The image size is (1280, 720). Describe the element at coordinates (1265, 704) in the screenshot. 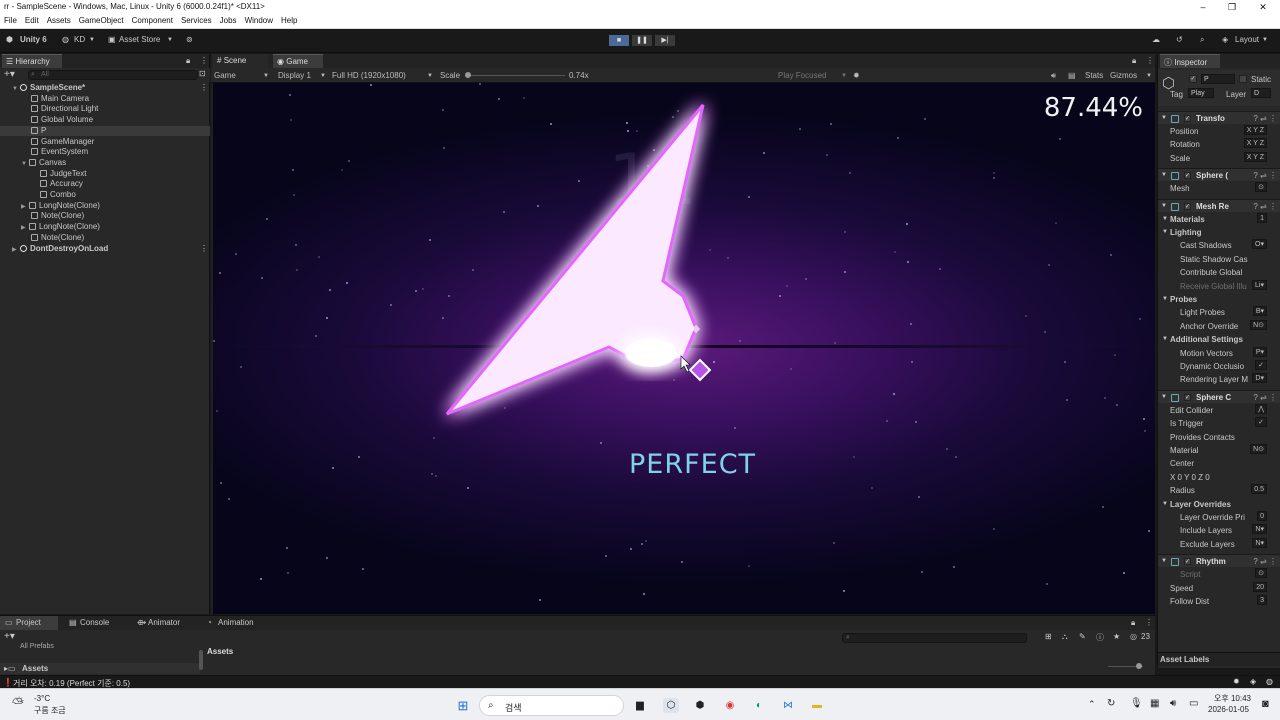

I see `notification-bell-icon: ◙` at that location.